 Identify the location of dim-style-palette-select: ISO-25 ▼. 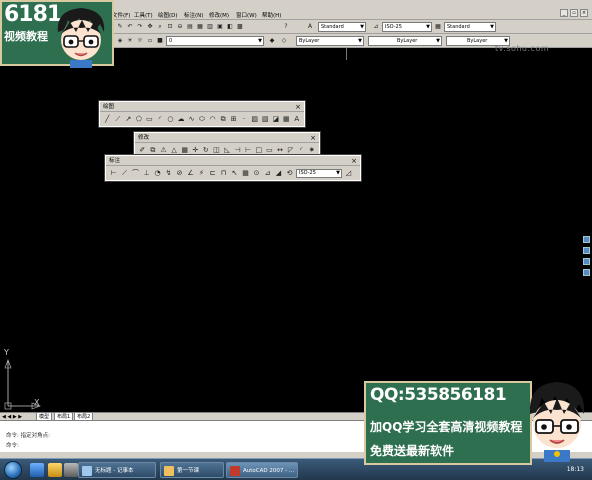
(319, 173).